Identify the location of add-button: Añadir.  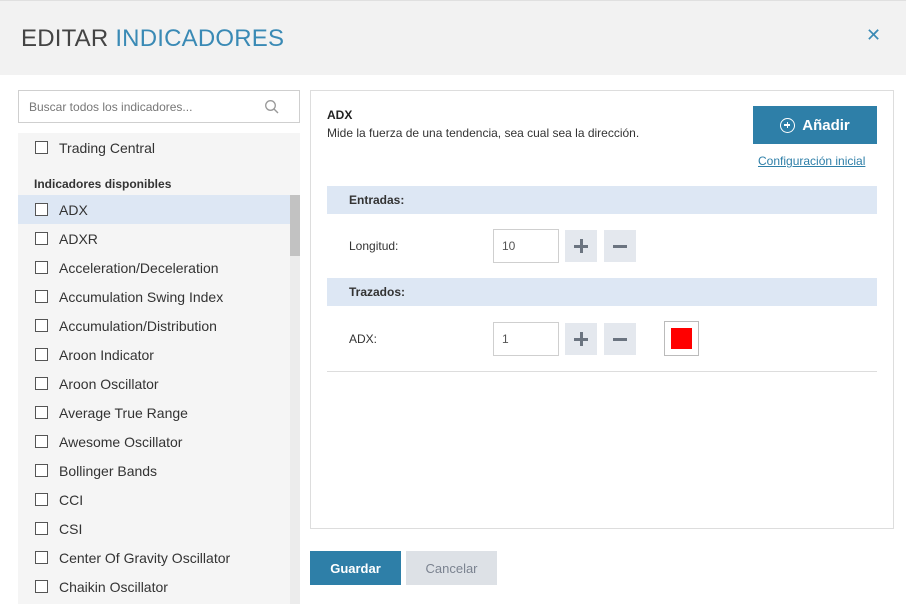
(815, 125).